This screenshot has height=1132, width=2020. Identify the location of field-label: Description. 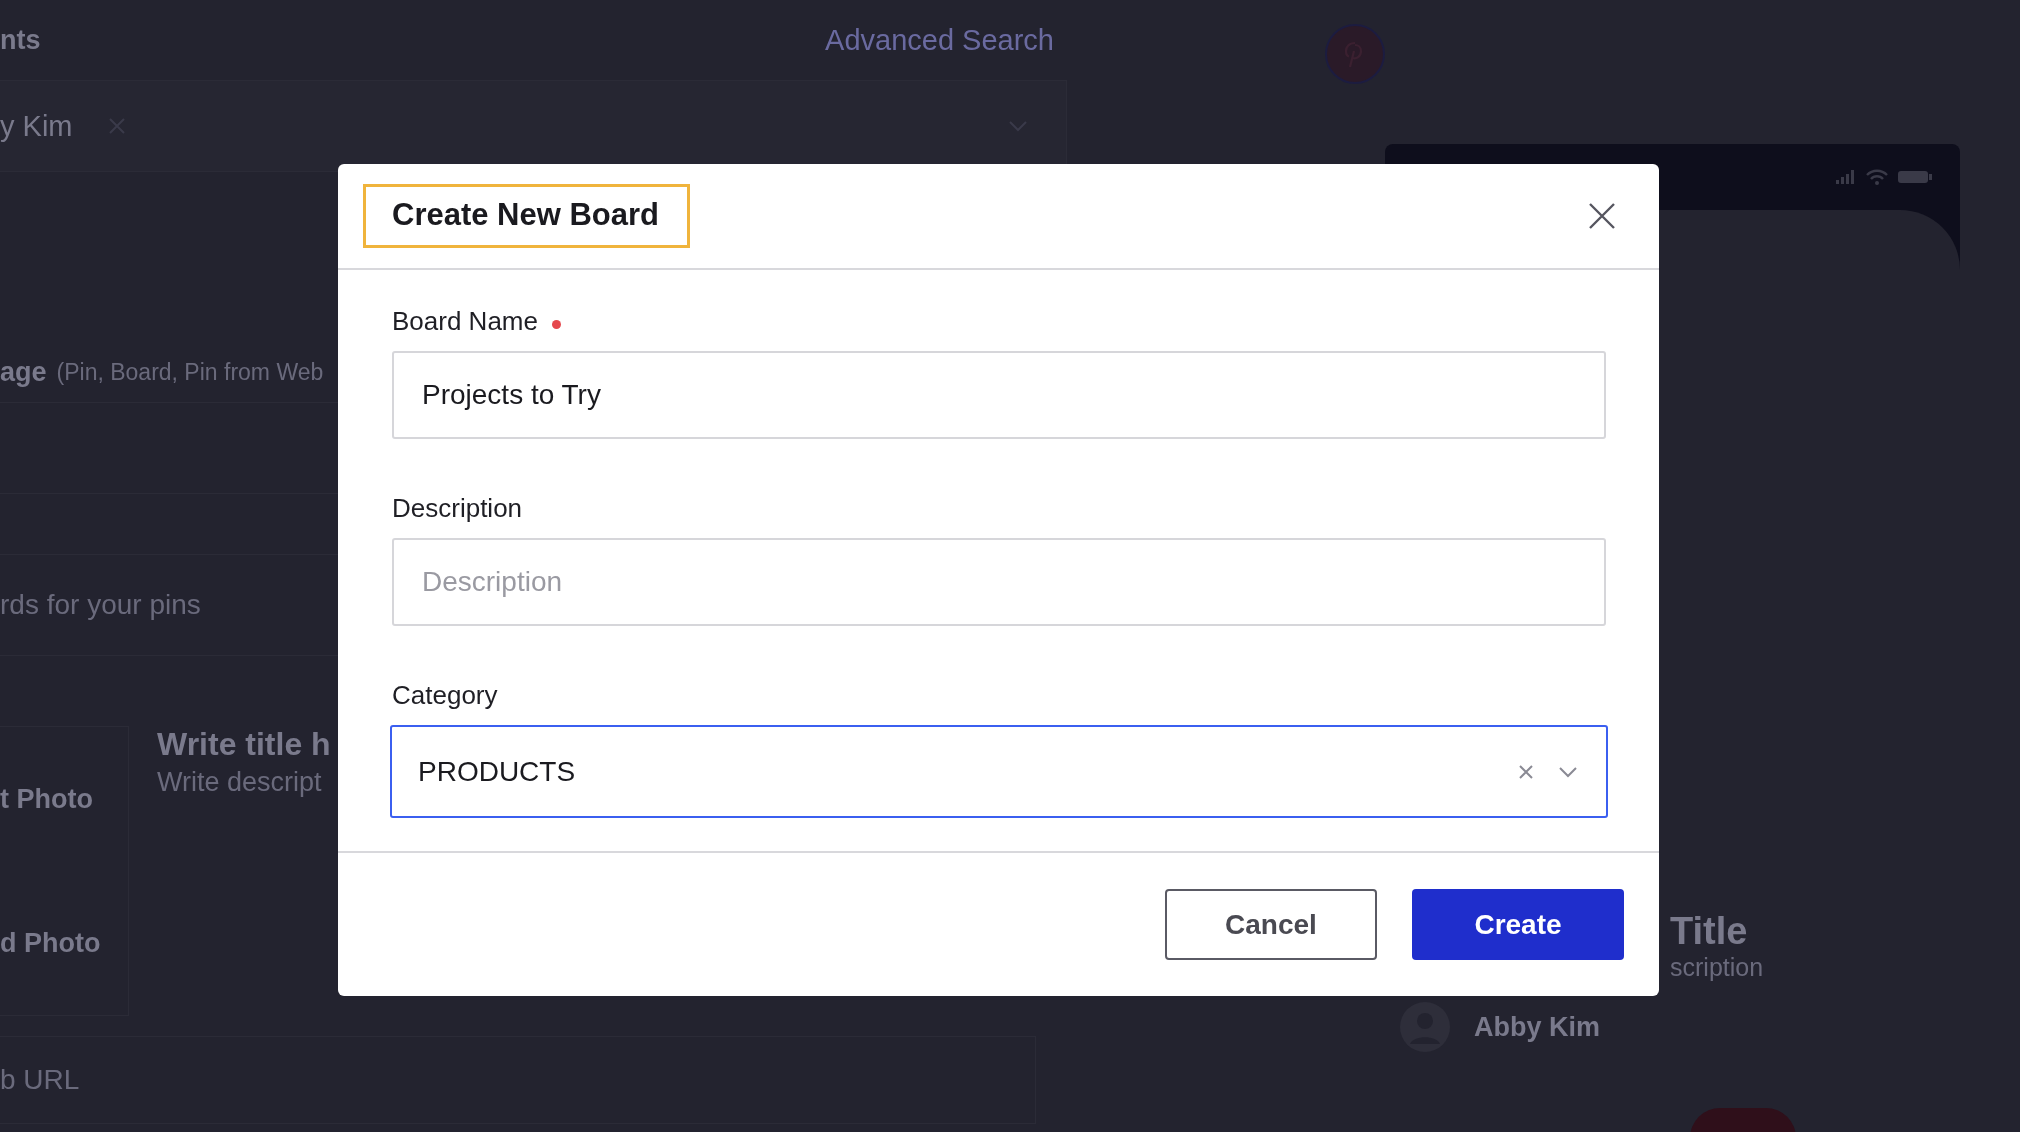
(457, 508).